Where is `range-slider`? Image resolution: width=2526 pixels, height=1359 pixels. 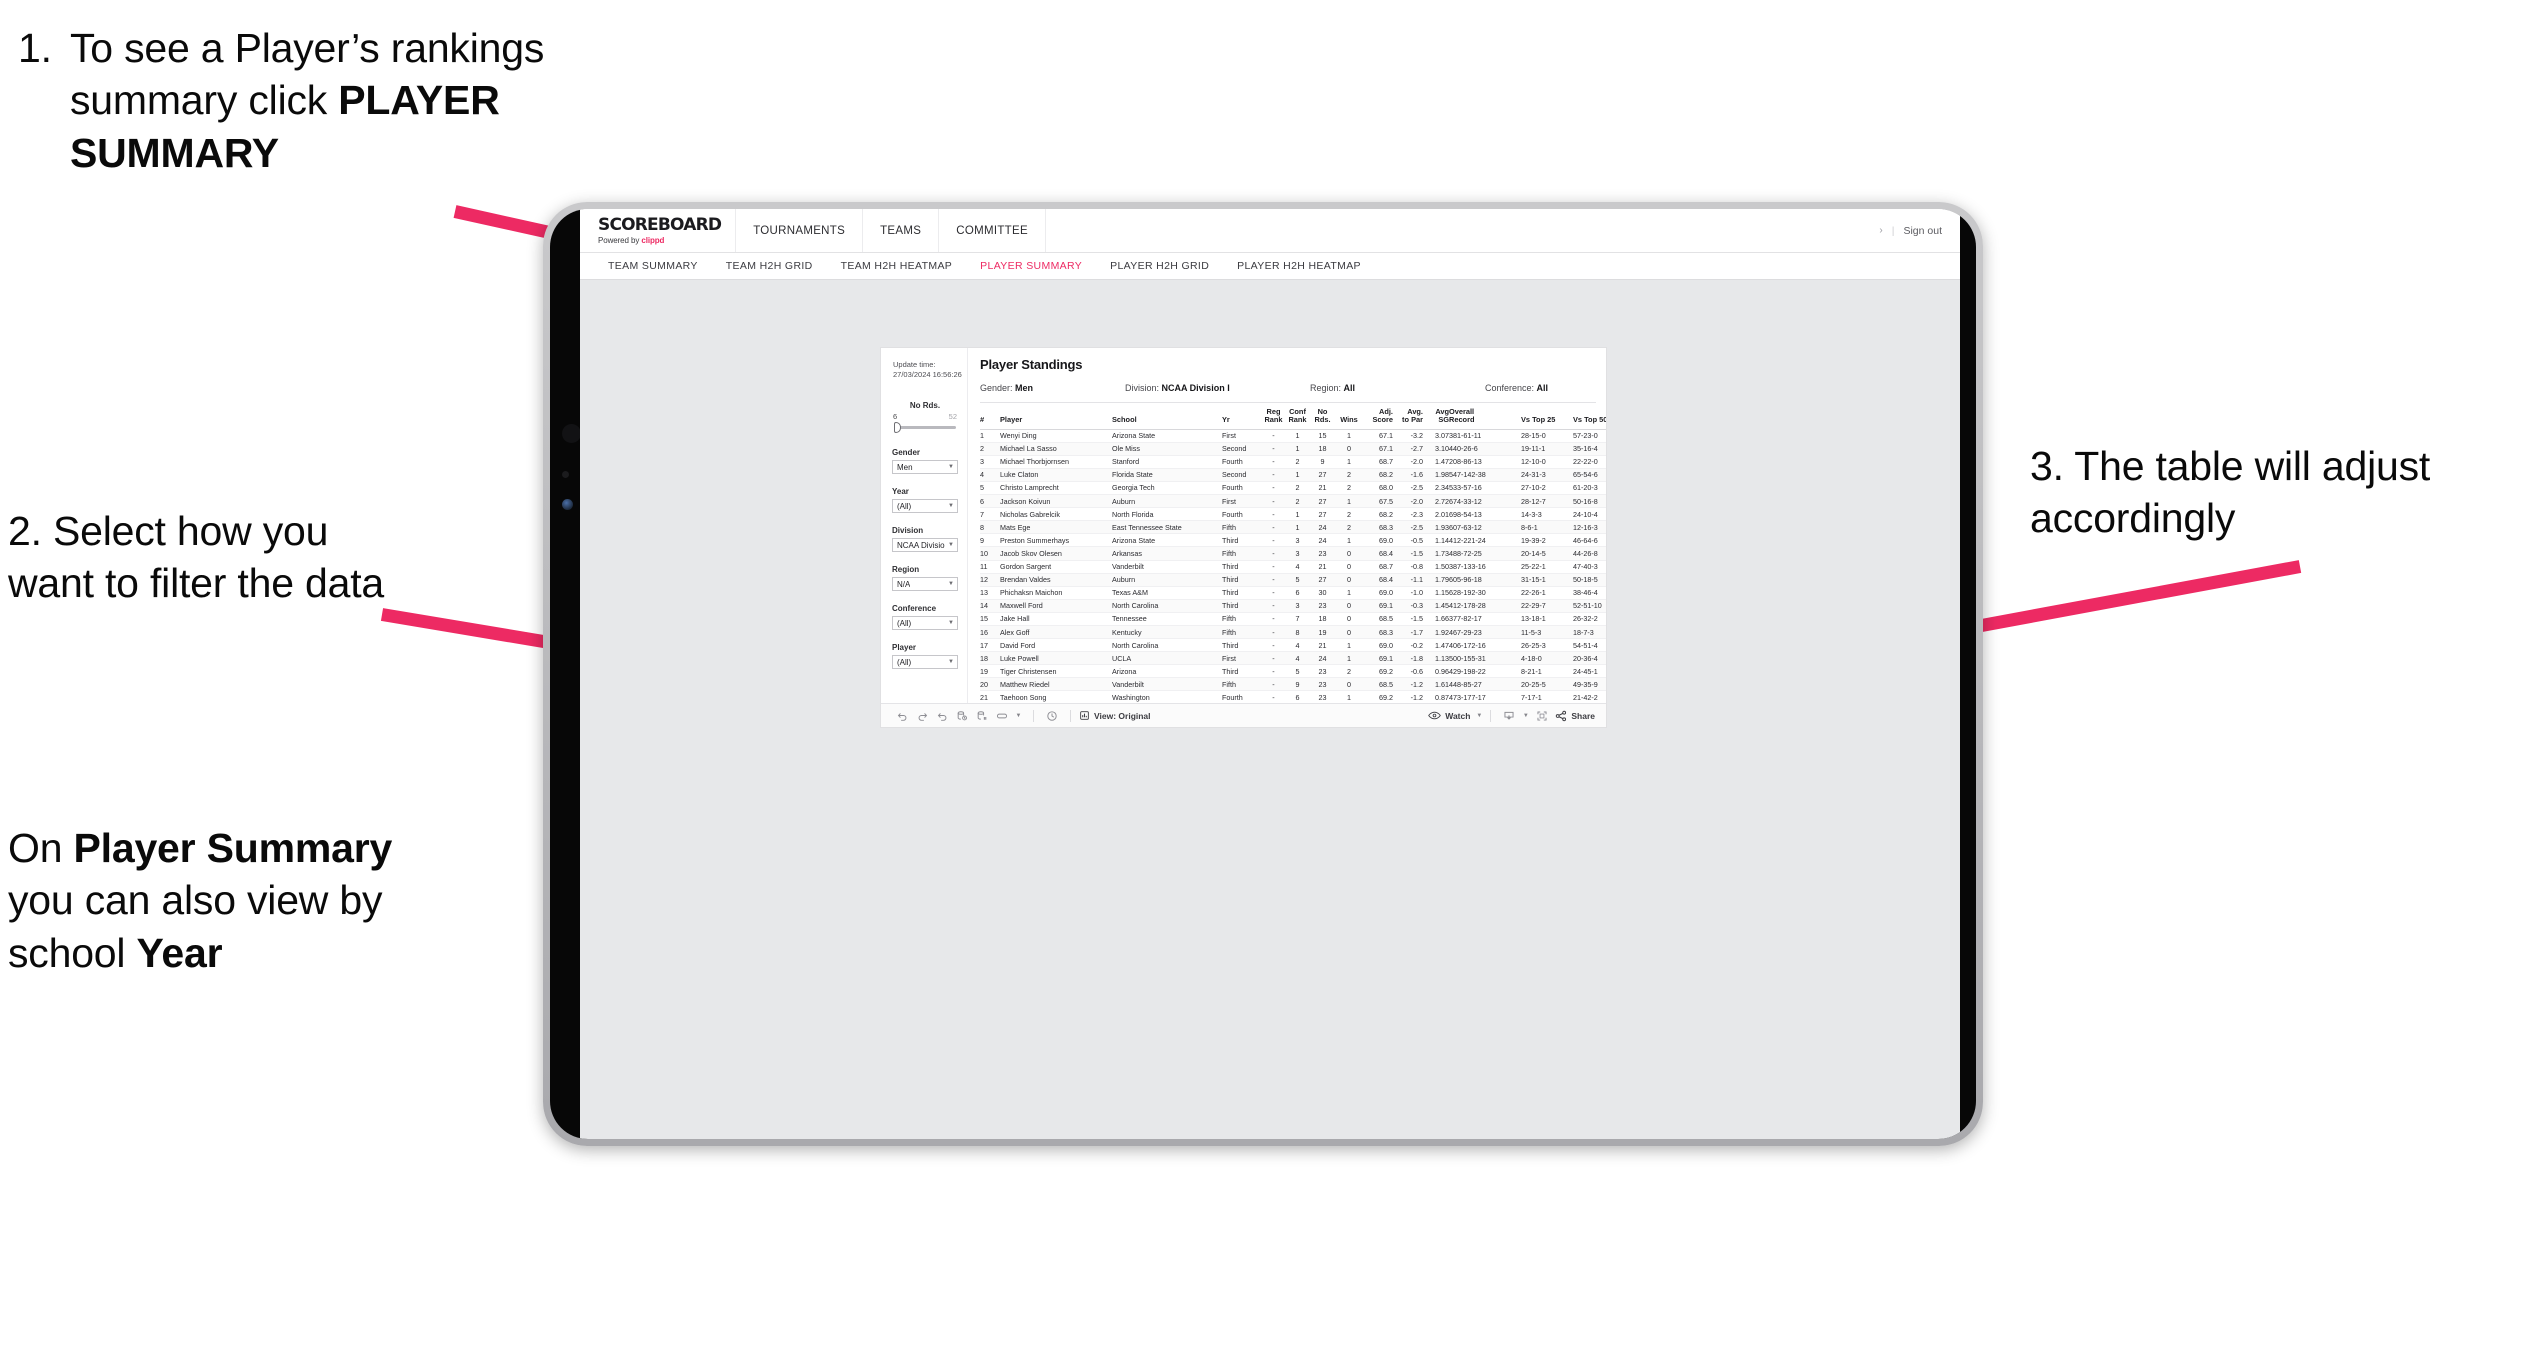
range-slider is located at coordinates (925, 427).